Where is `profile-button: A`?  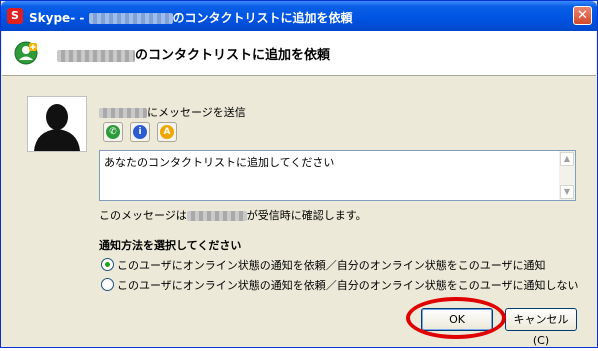
profile-button: A is located at coordinates (167, 132).